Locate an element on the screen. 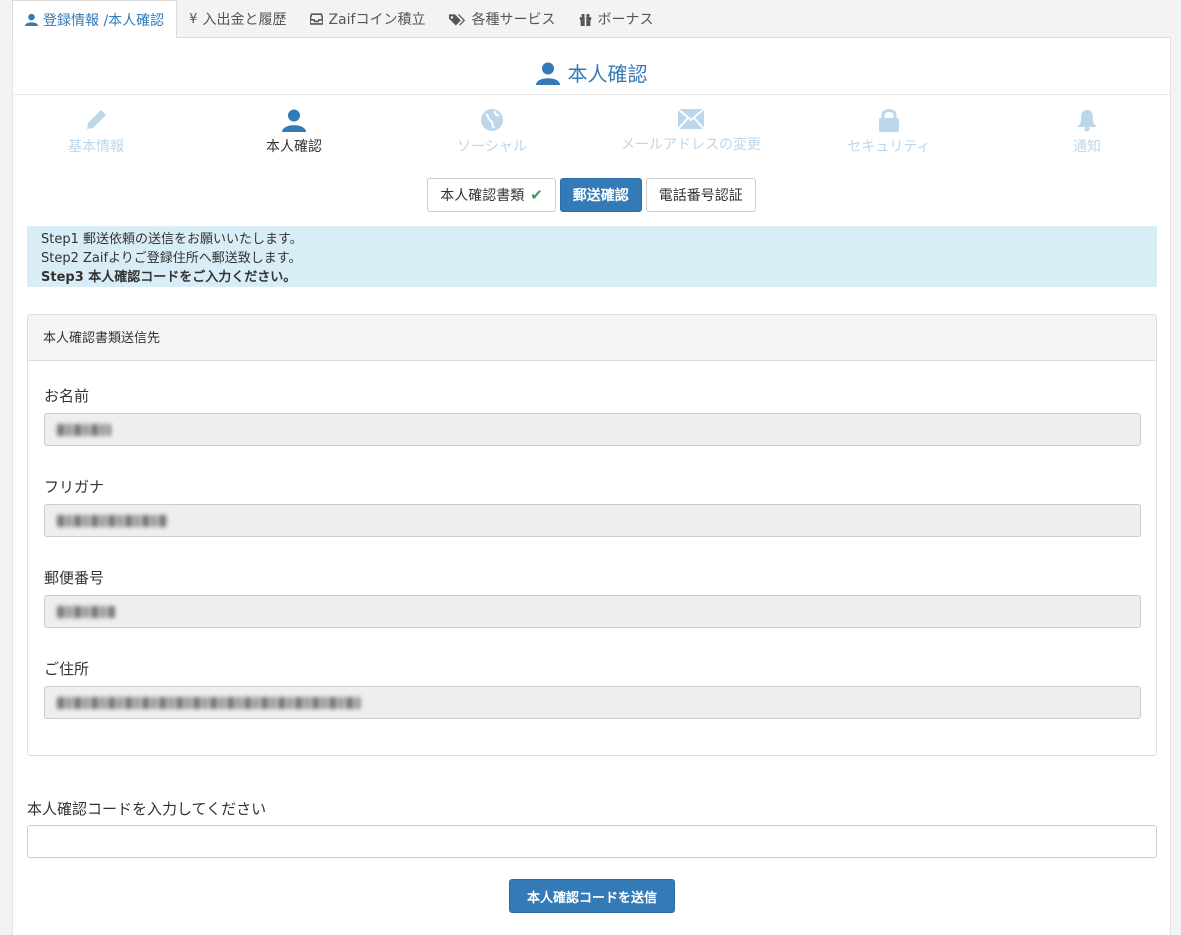 The height and width of the screenshot is (935, 1181). subnav-notification: 通知 is located at coordinates (1087, 132).